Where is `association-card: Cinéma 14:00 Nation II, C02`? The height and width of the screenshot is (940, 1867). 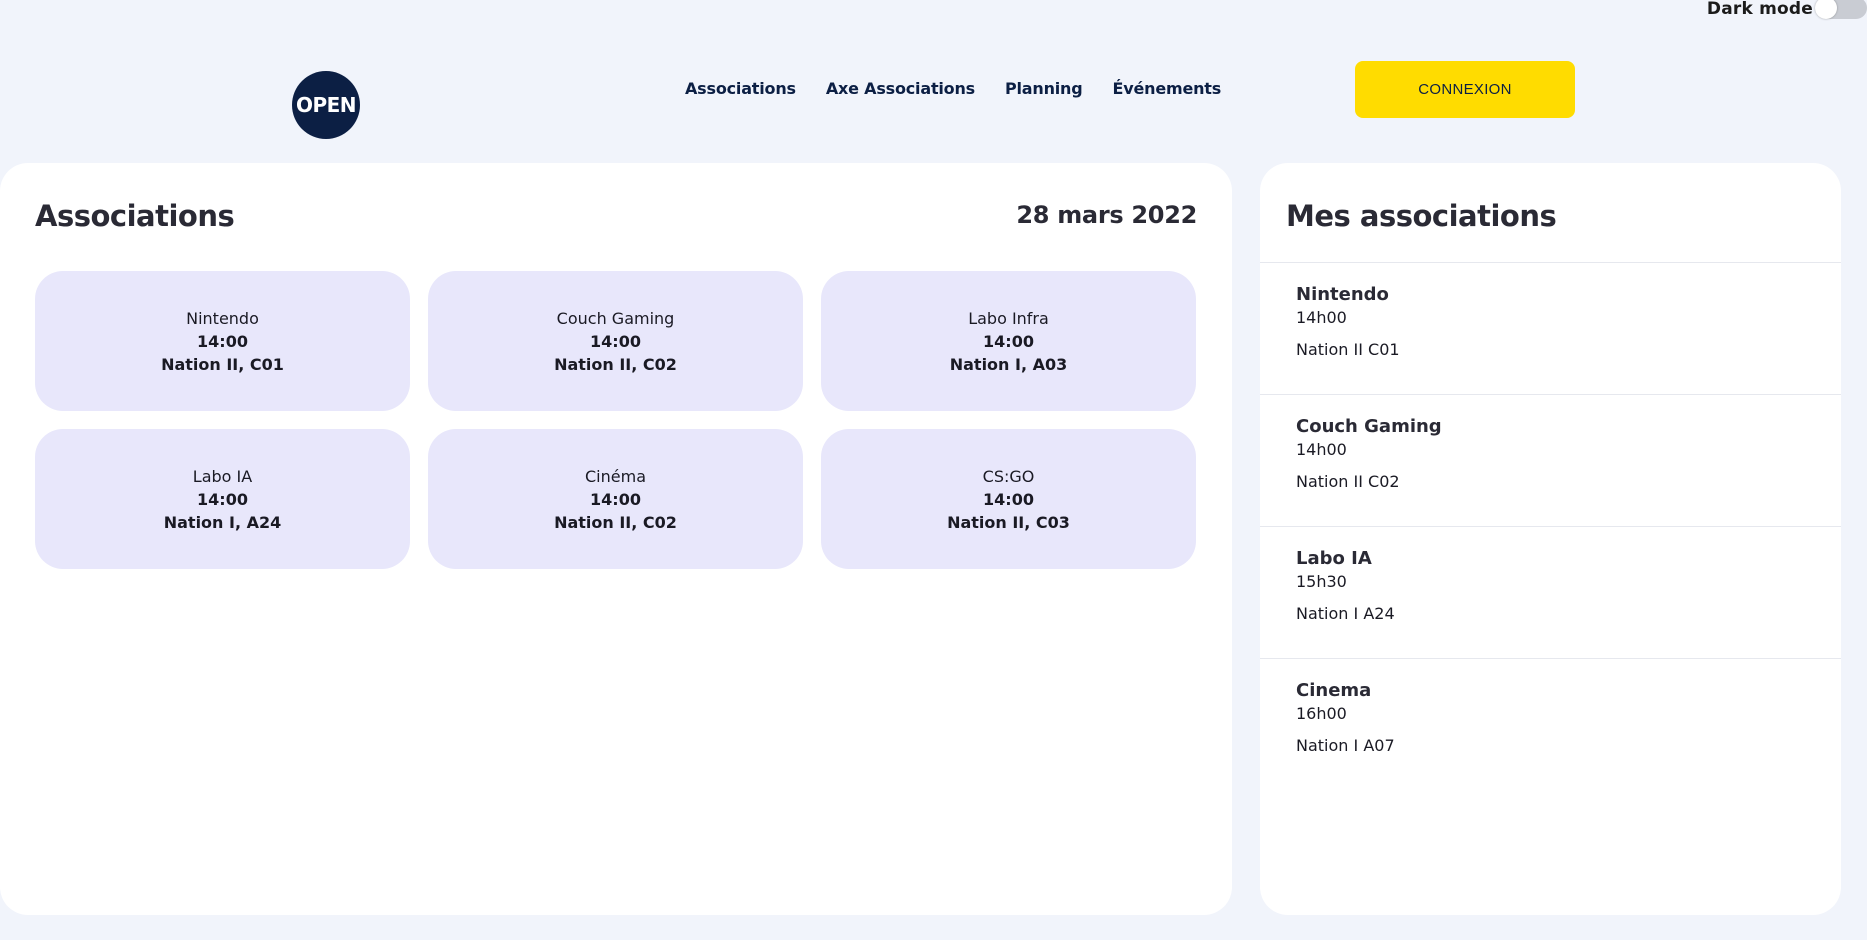
association-card: Cinéma 14:00 Nation II, C02 is located at coordinates (615, 499).